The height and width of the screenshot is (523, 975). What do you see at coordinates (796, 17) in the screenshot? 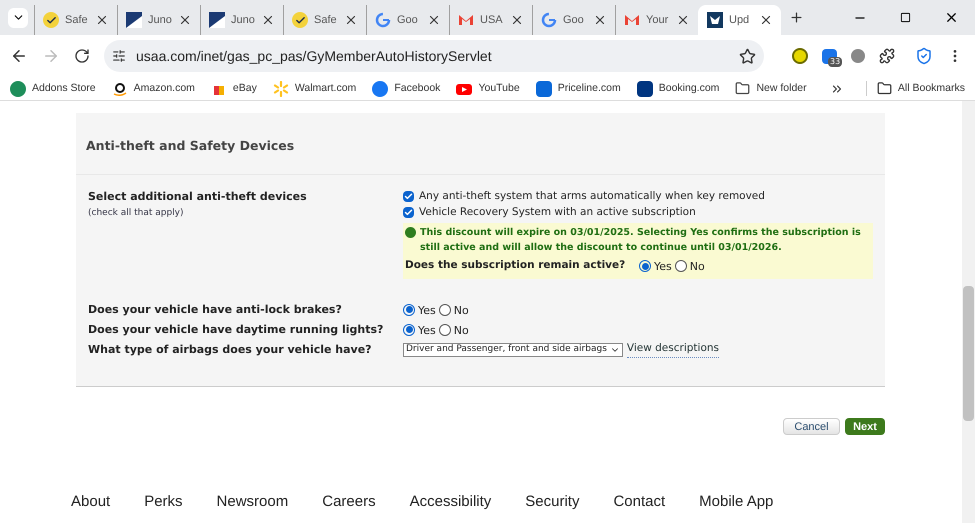
I see `new-tab-icon` at bounding box center [796, 17].